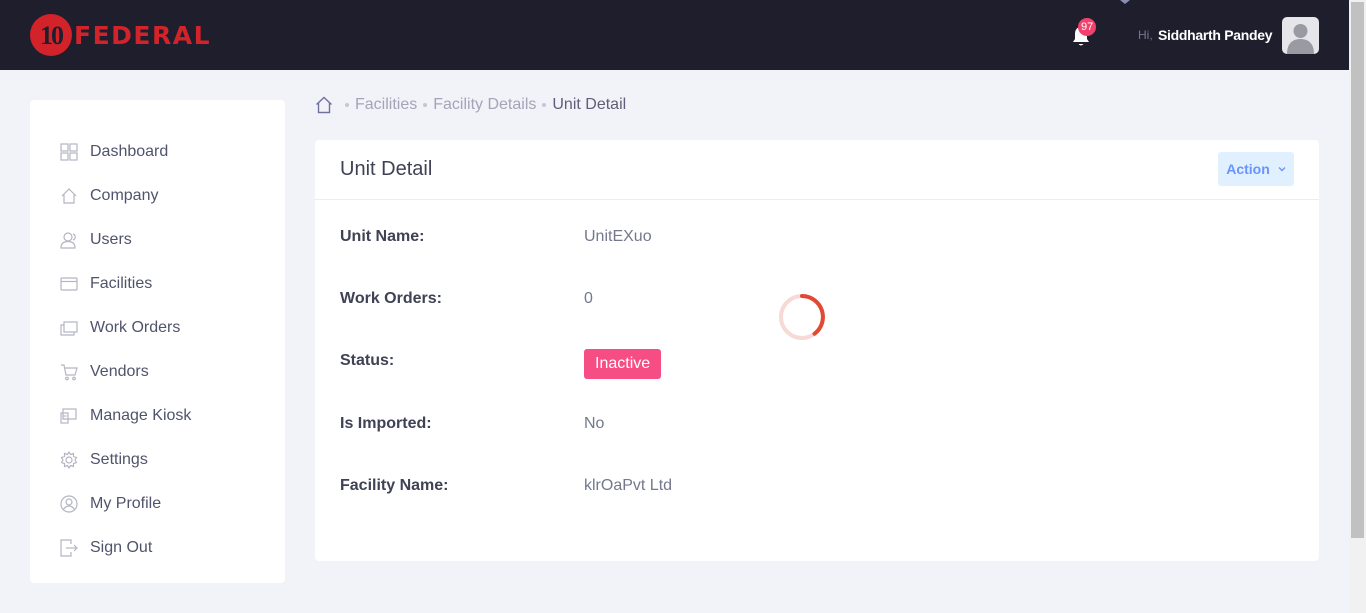  I want to click on greeting-text: Hi,, so click(1145, 35).